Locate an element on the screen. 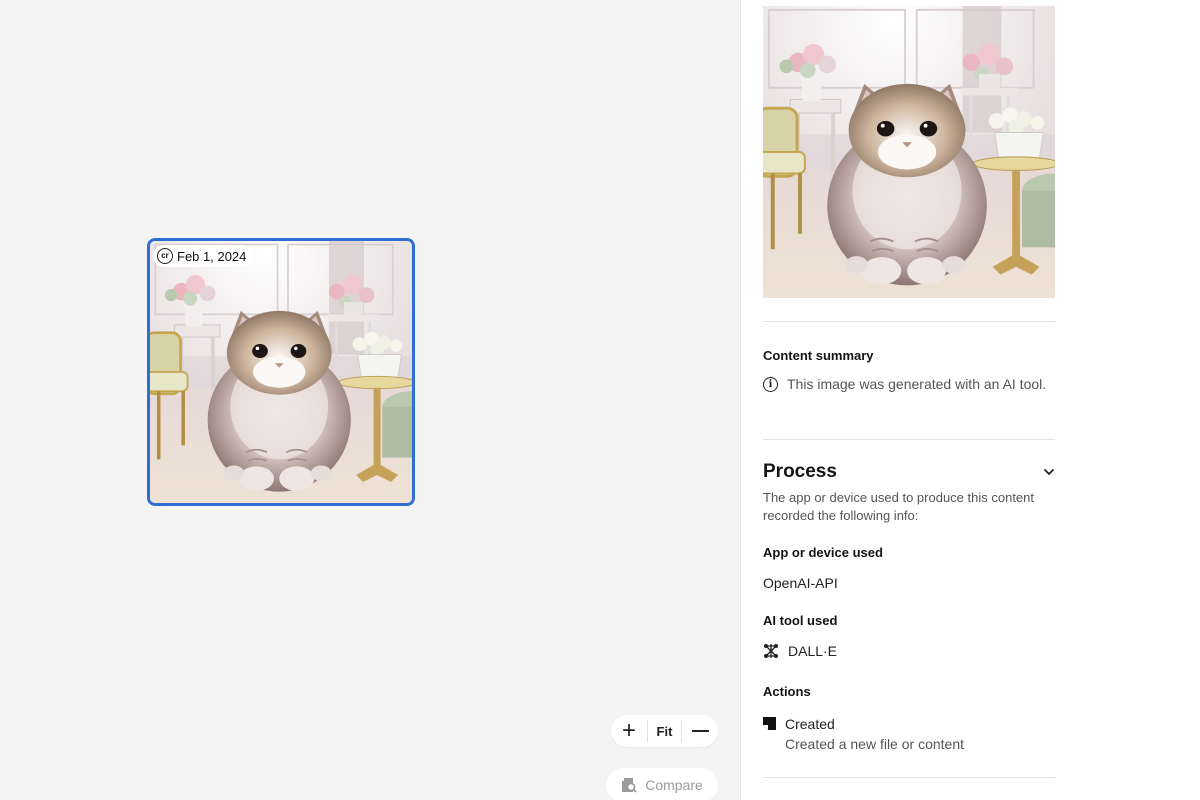  zoom-controls: + Fit is located at coordinates (664, 731).